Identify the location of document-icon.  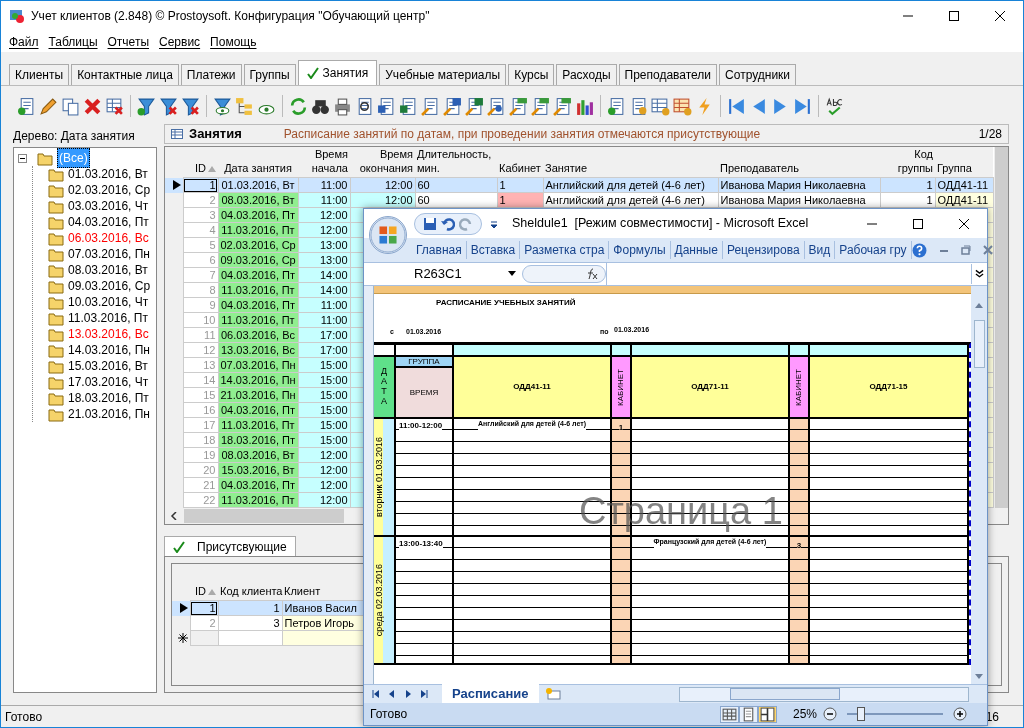
(408, 106).